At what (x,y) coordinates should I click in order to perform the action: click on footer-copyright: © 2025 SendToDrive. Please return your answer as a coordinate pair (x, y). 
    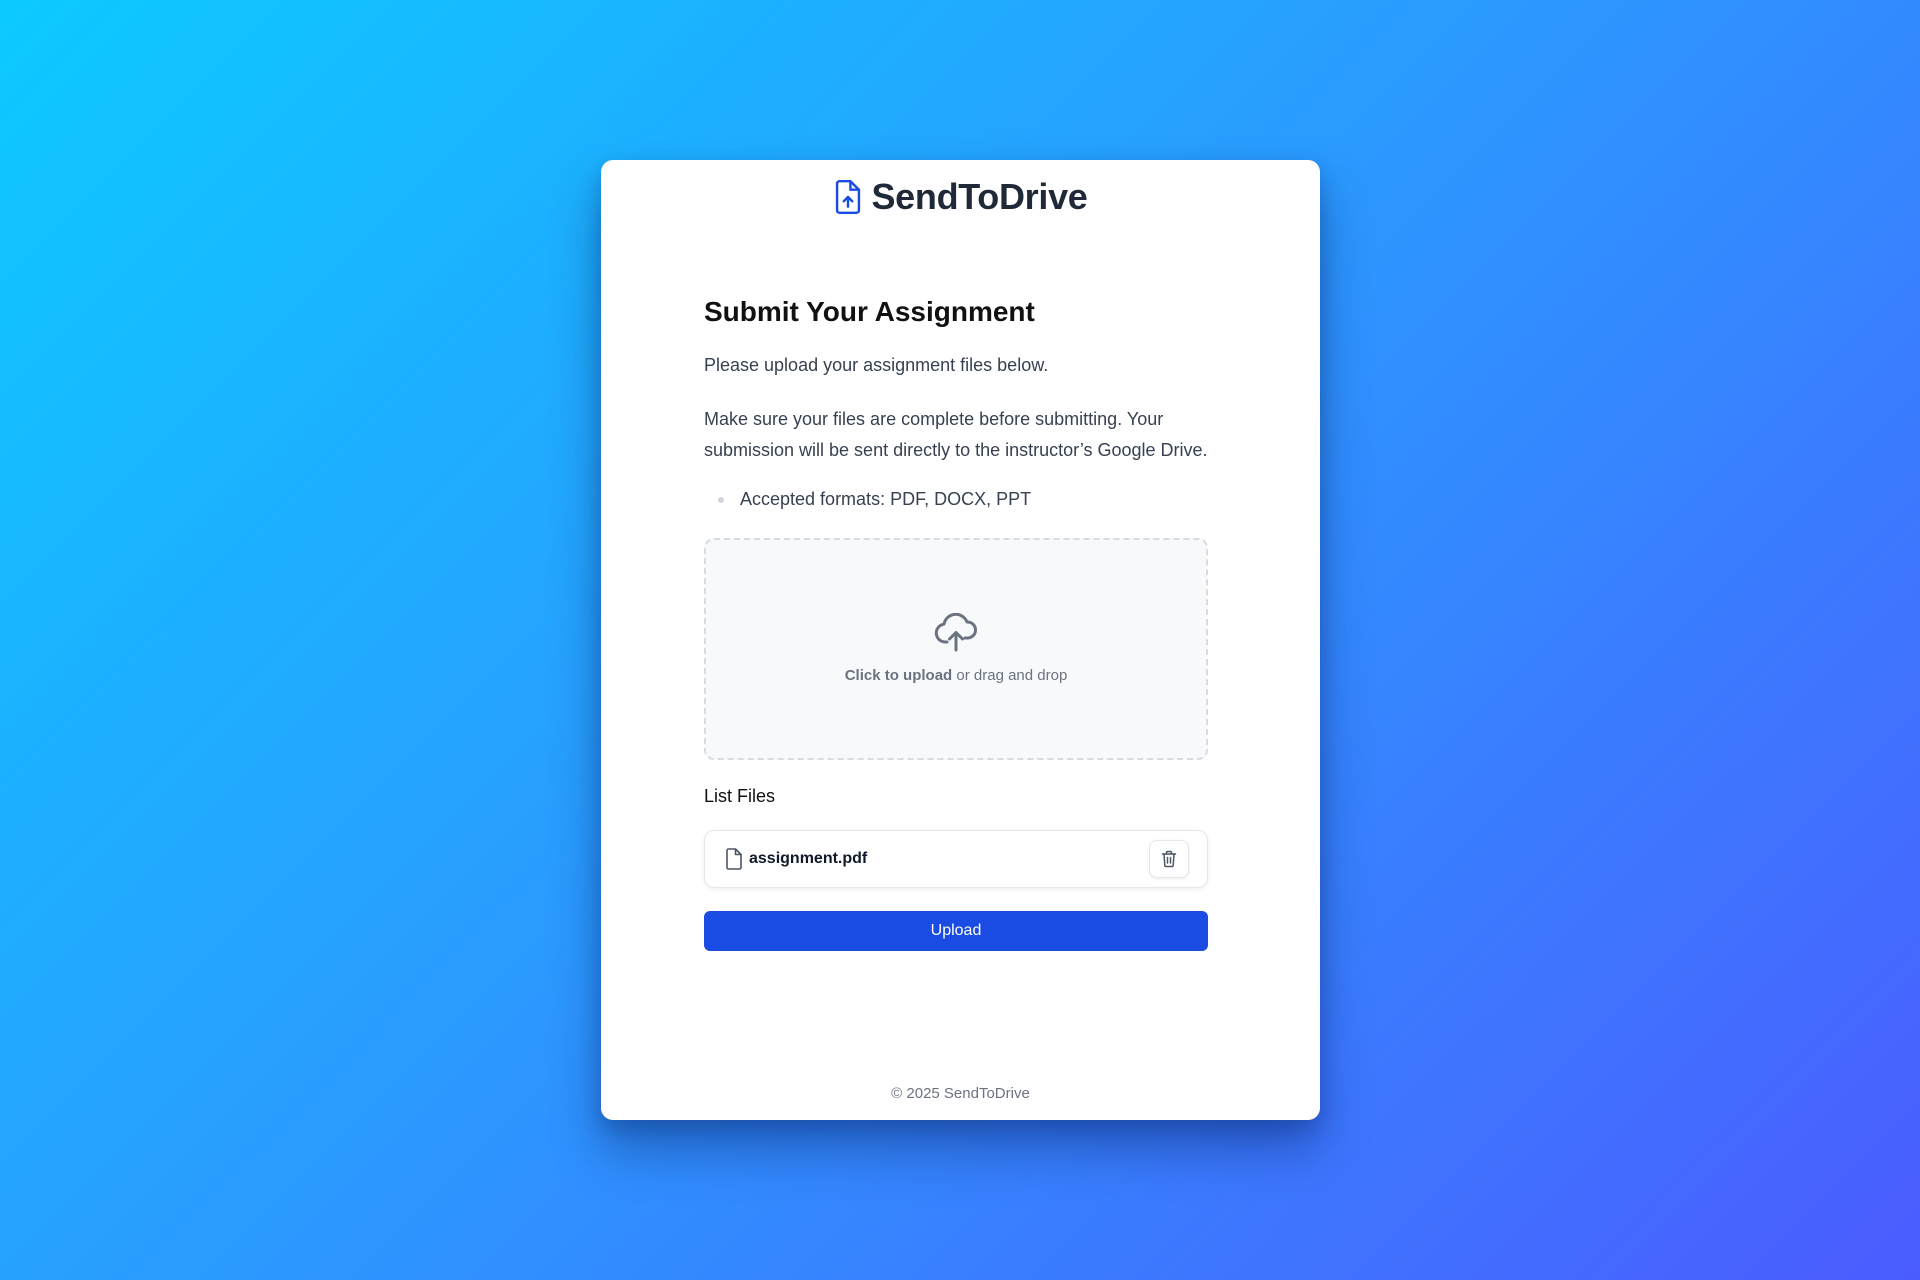
    Looking at the image, I should click on (960, 1093).